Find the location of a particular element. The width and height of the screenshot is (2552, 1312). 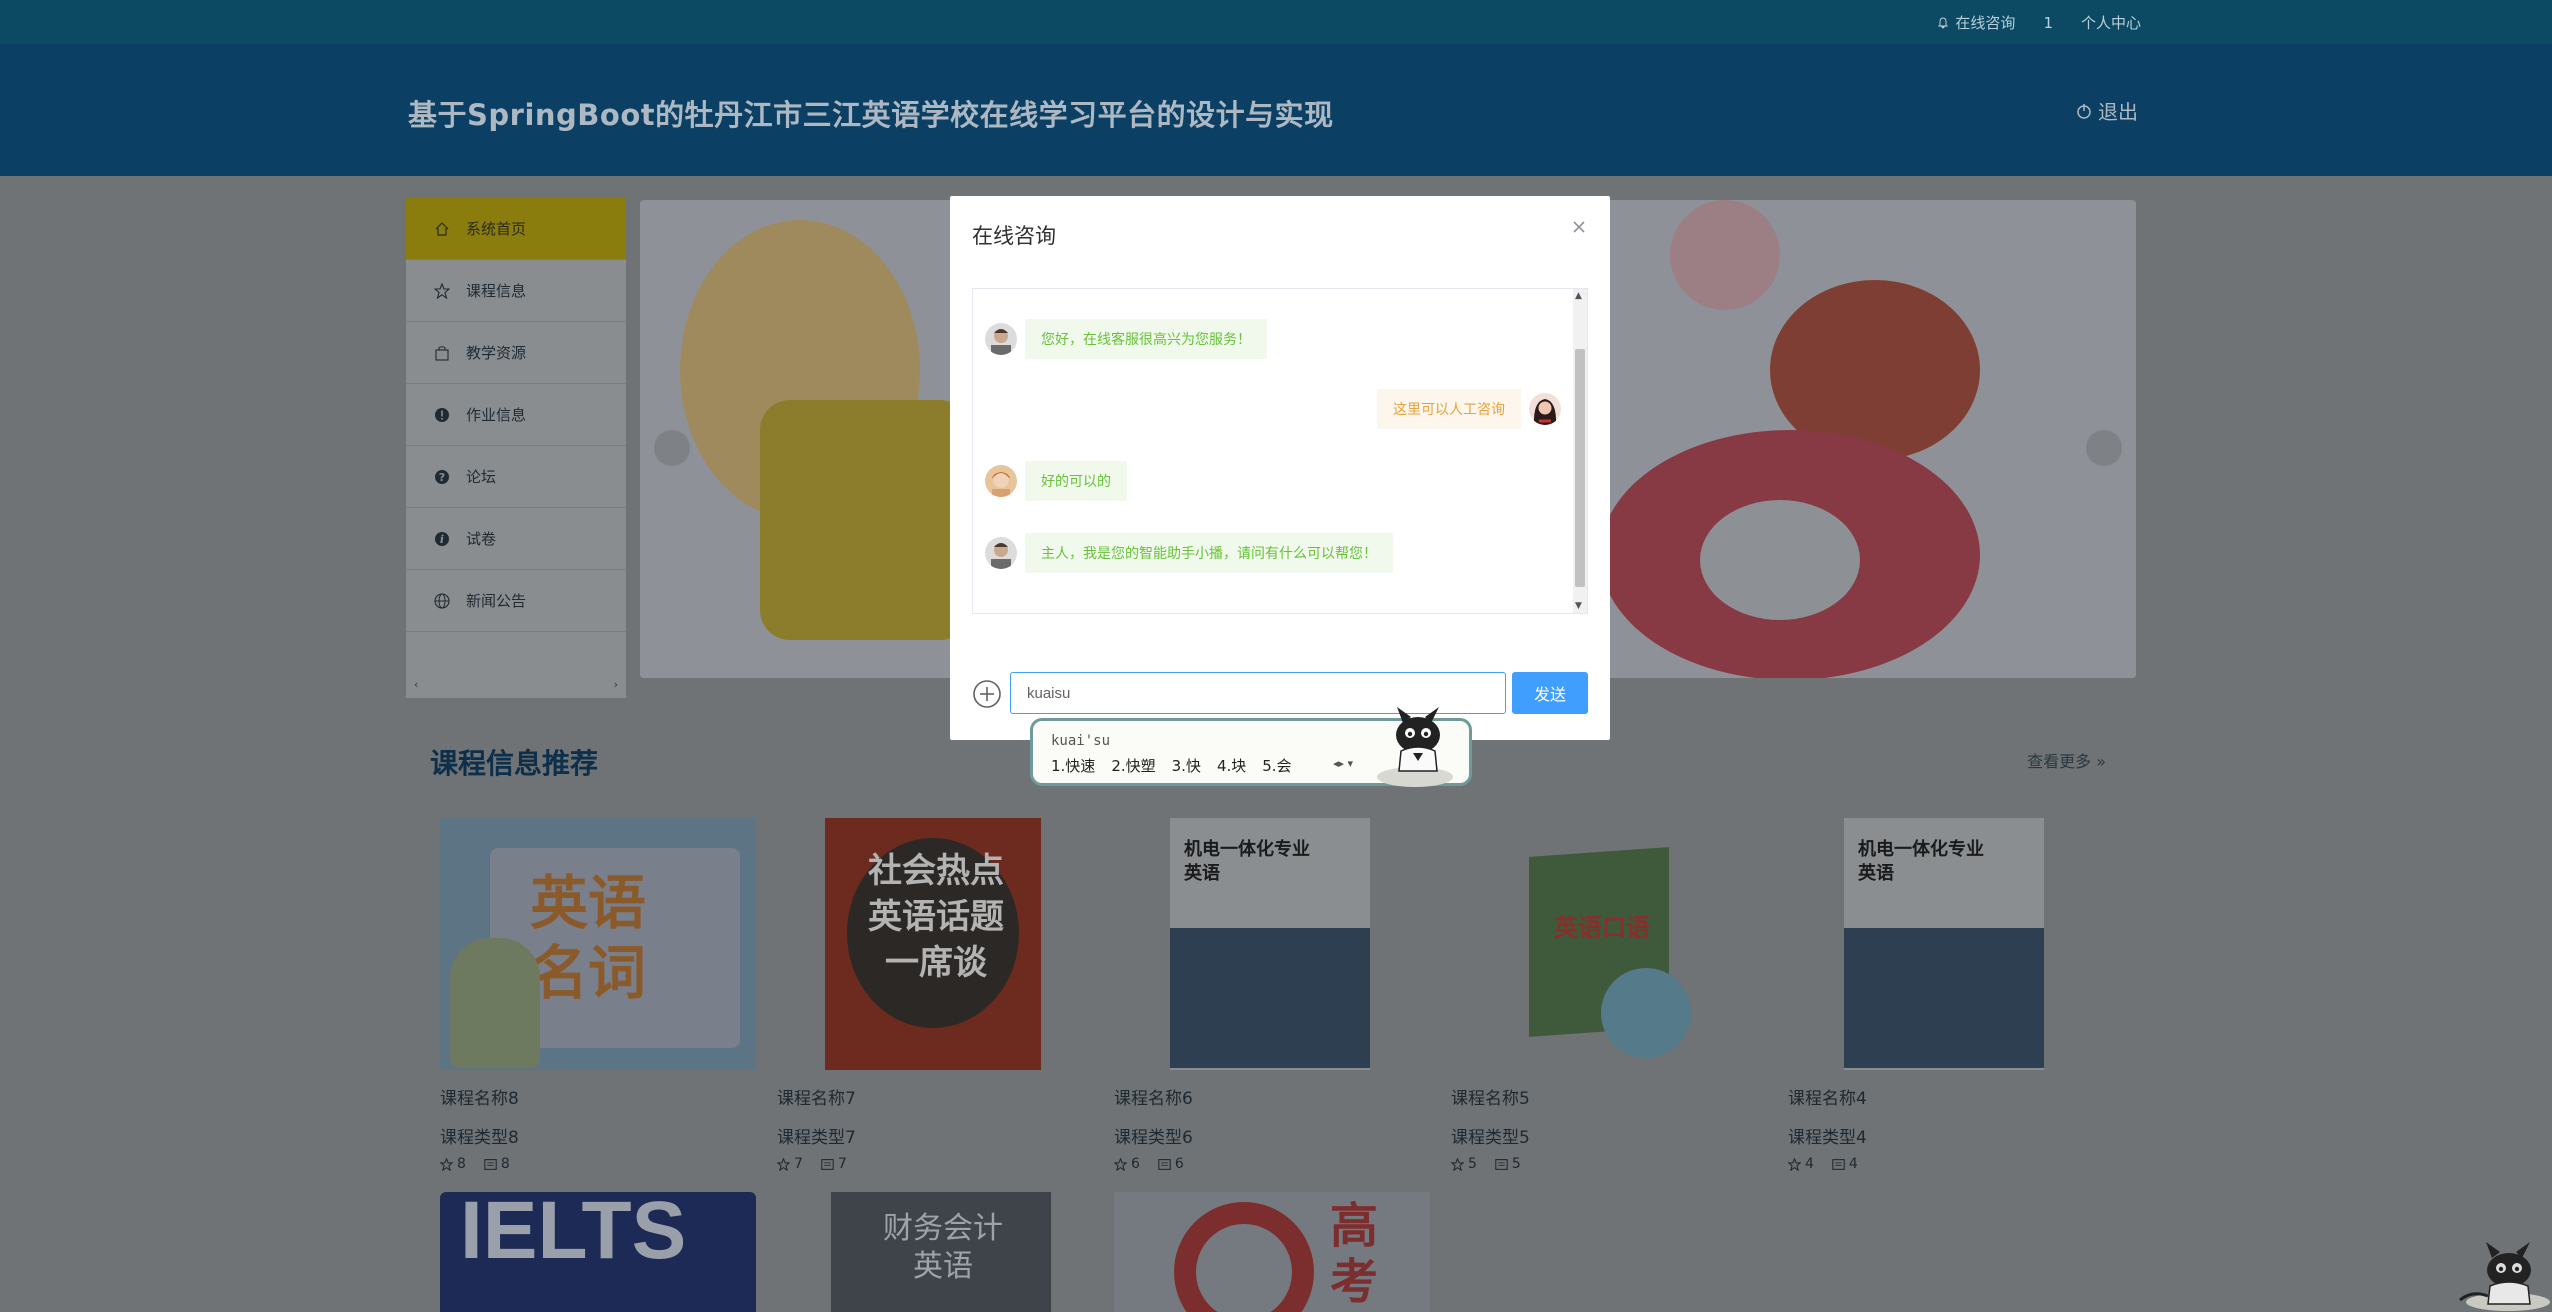

course-card: 机电一体化专业英语 课程名称4 课程类型4 4 4 is located at coordinates (1946, 995).